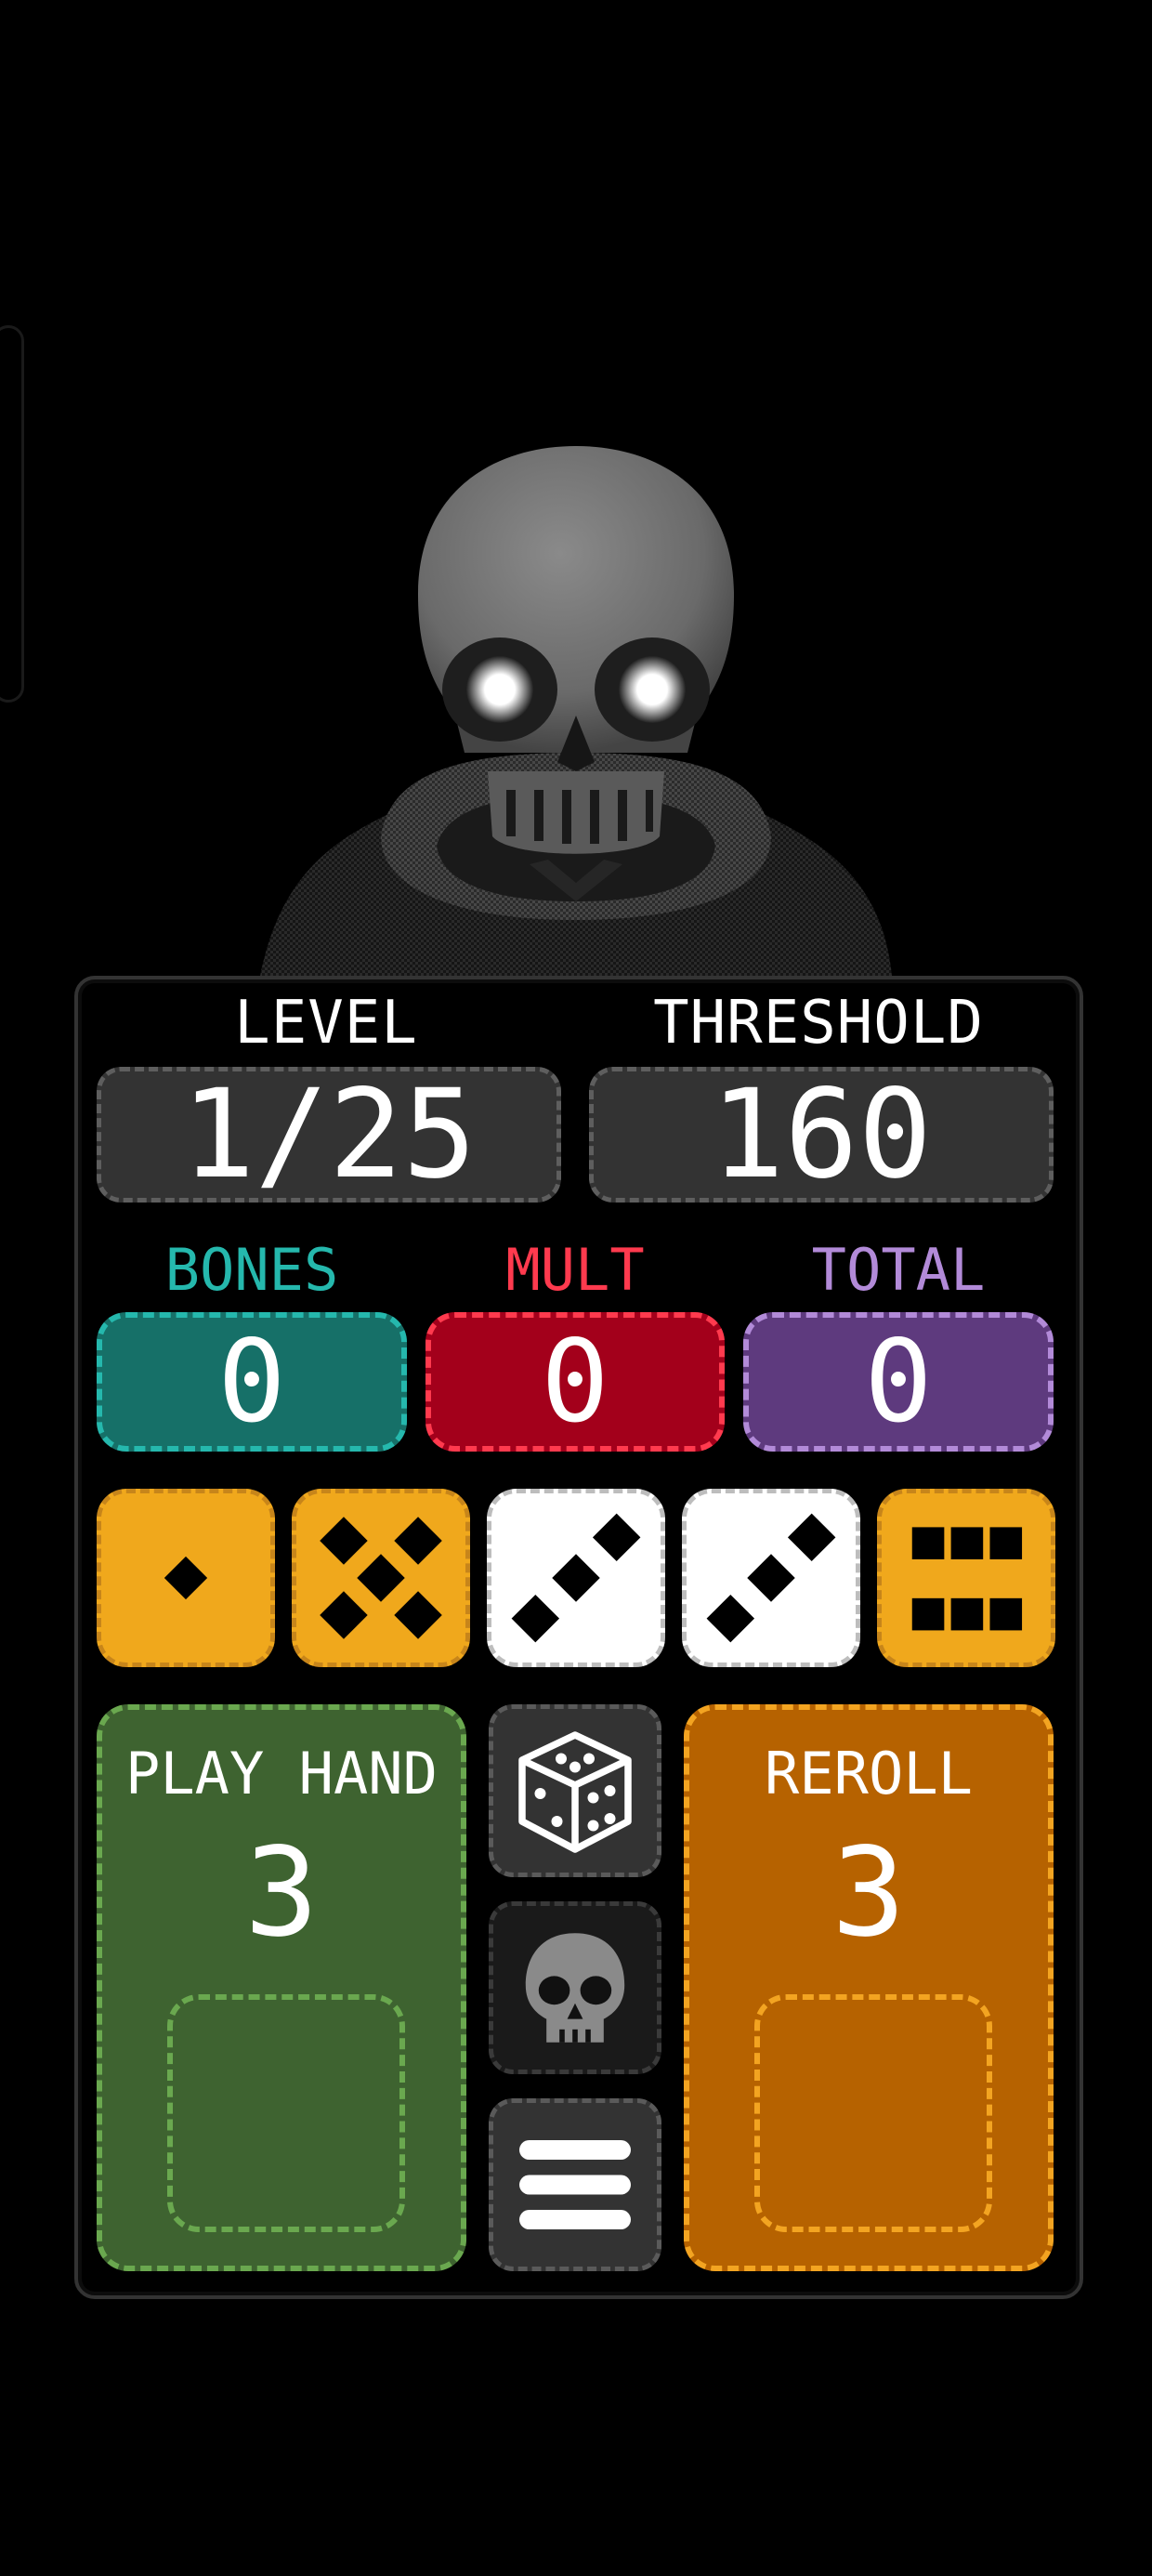  Describe the element at coordinates (869, 1987) in the screenshot. I see `reroll-button: REROLL 3` at that location.